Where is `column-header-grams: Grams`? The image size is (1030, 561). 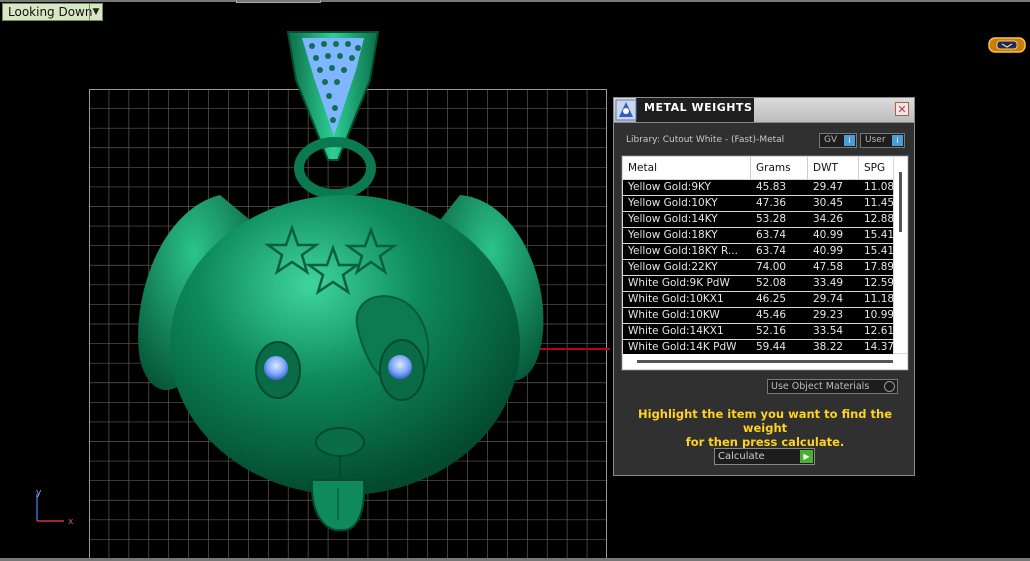 column-header-grams: Grams is located at coordinates (779, 168).